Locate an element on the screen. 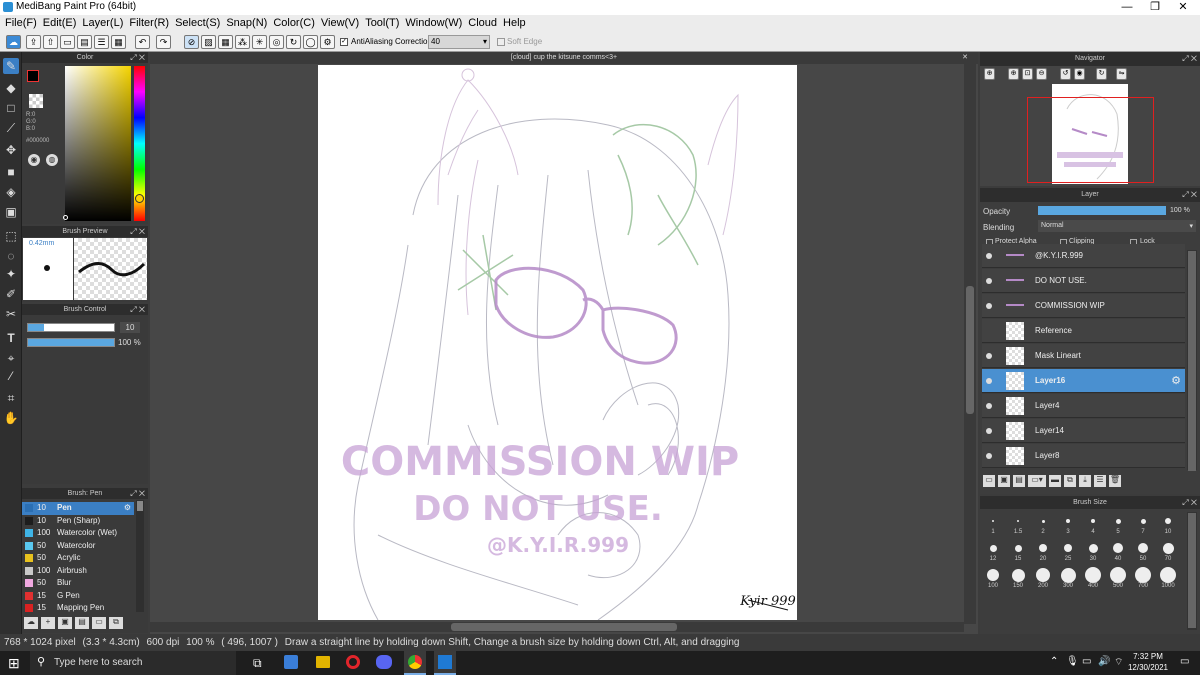  brush-size-slider is located at coordinates (71, 327).